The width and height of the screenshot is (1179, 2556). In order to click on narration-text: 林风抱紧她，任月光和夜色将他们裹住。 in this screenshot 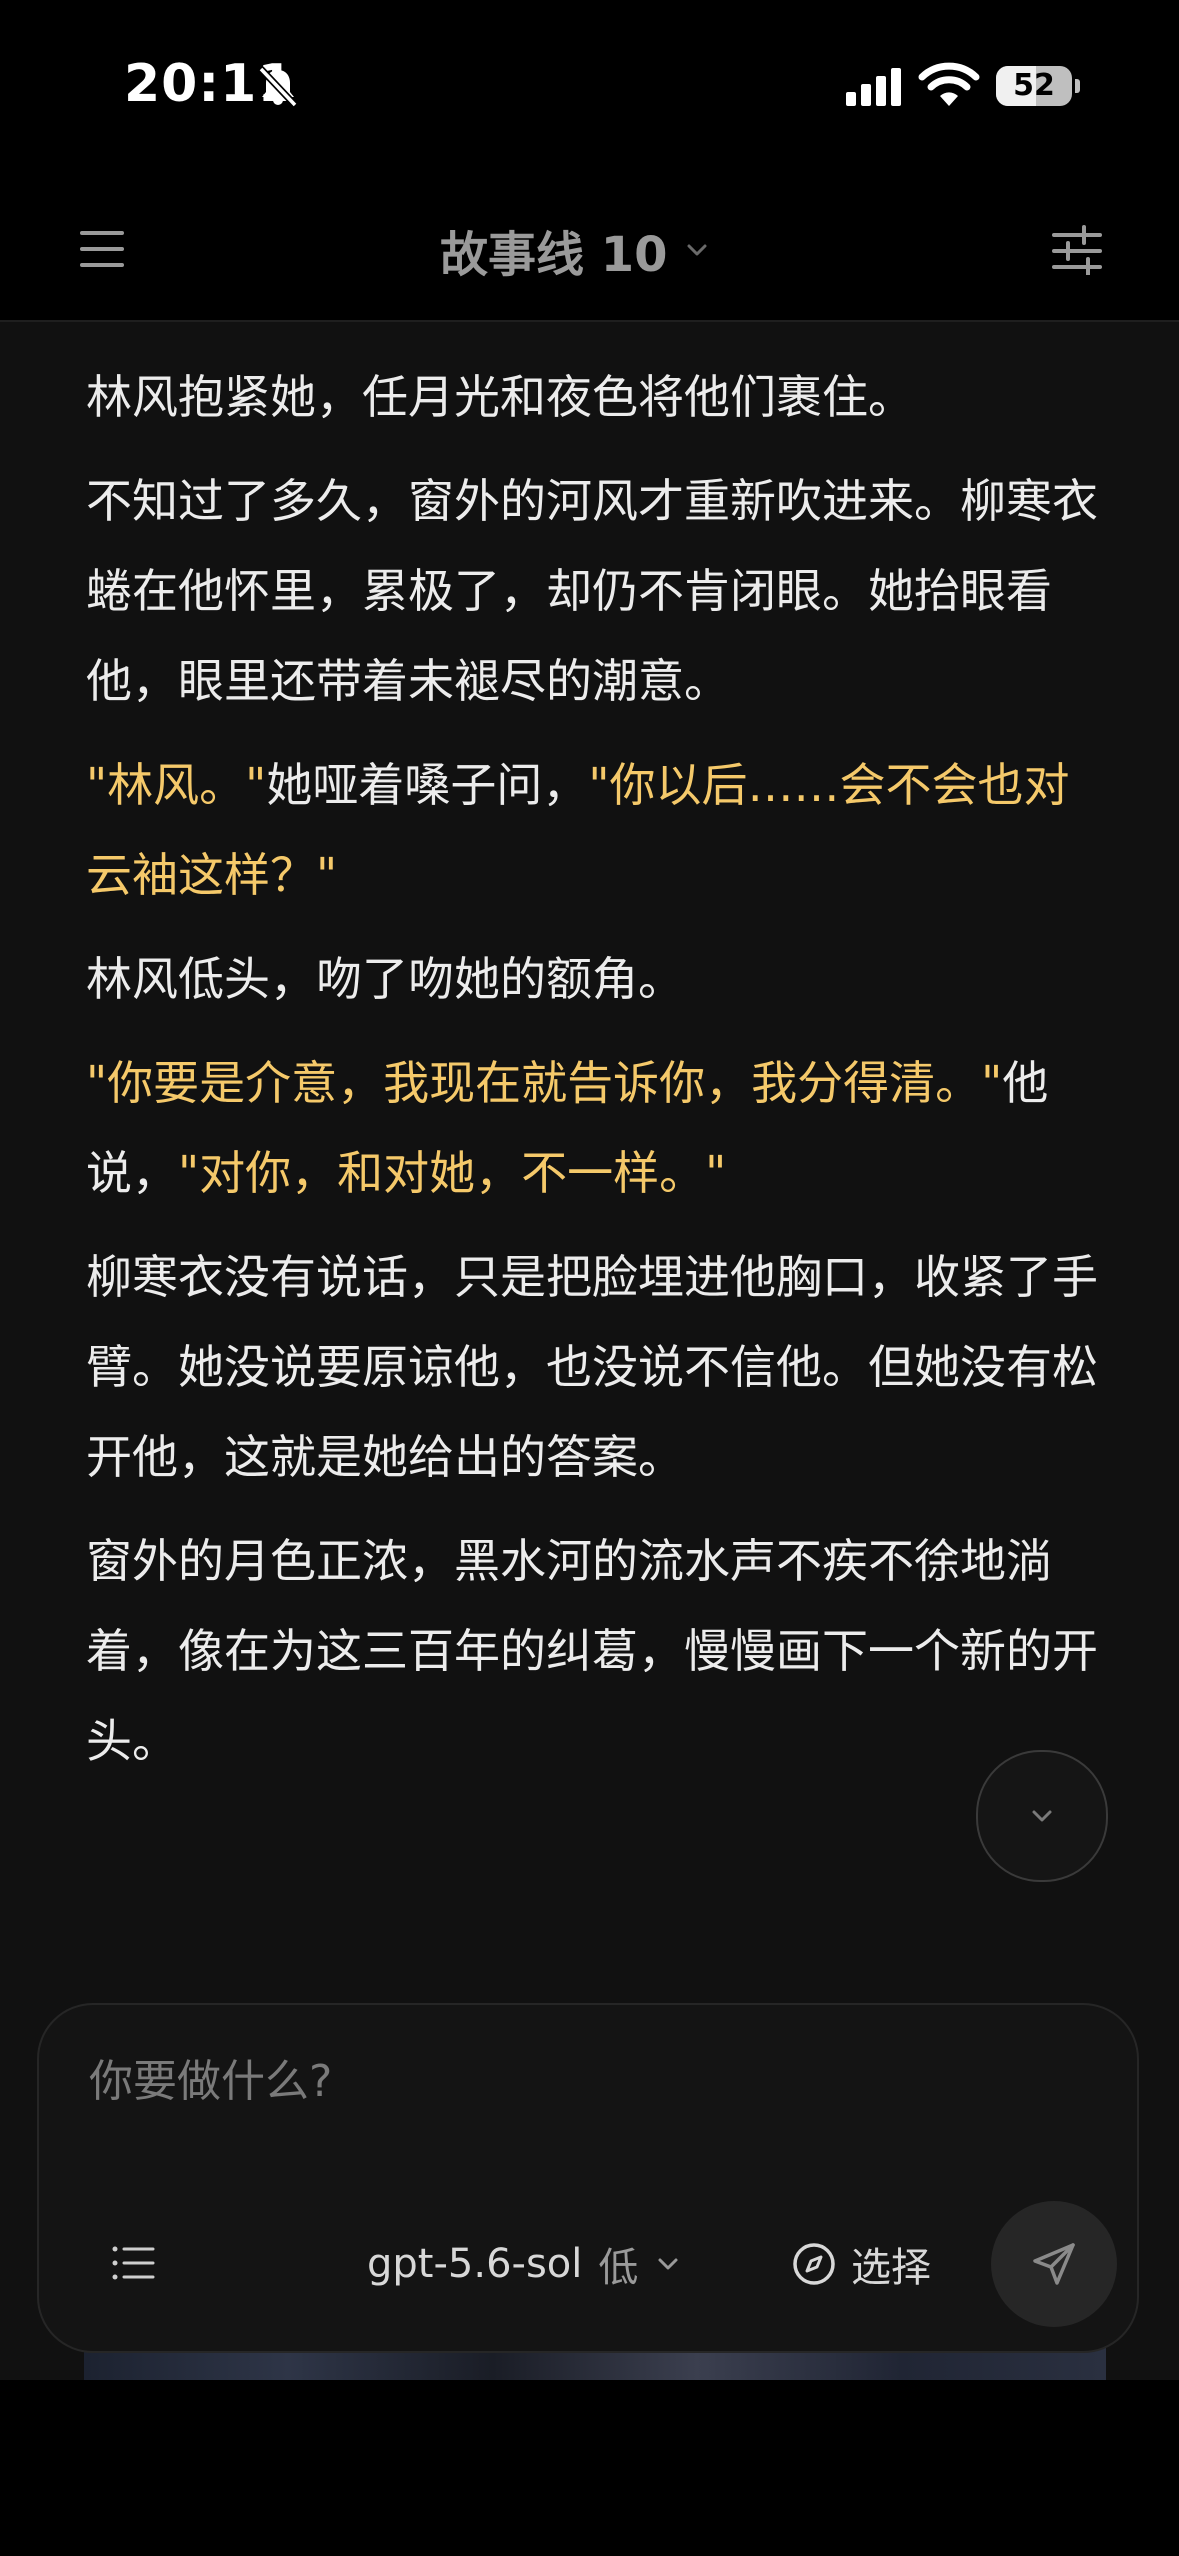, I will do `click(500, 397)`.